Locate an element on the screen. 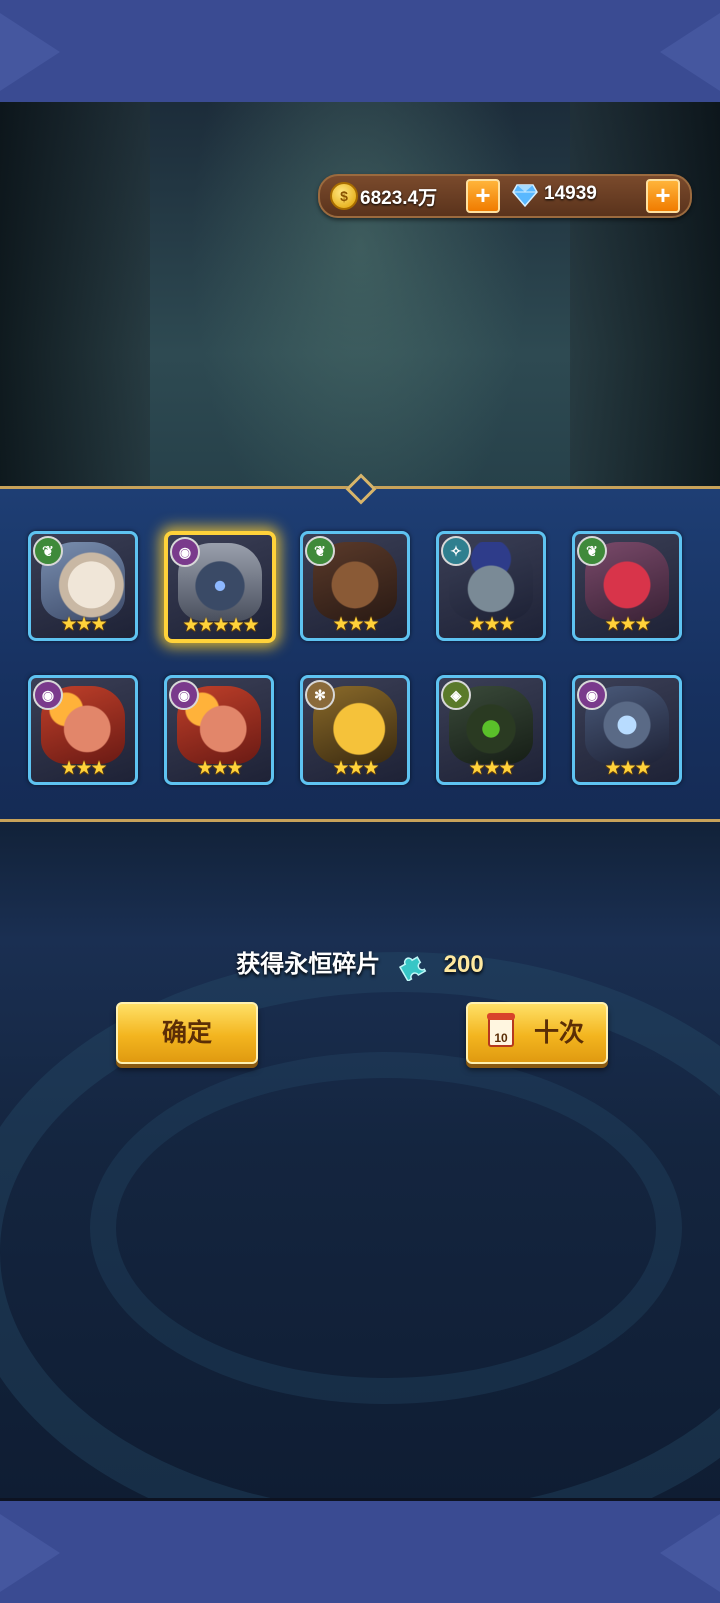  confirm-button: 确定 is located at coordinates (187, 1033).